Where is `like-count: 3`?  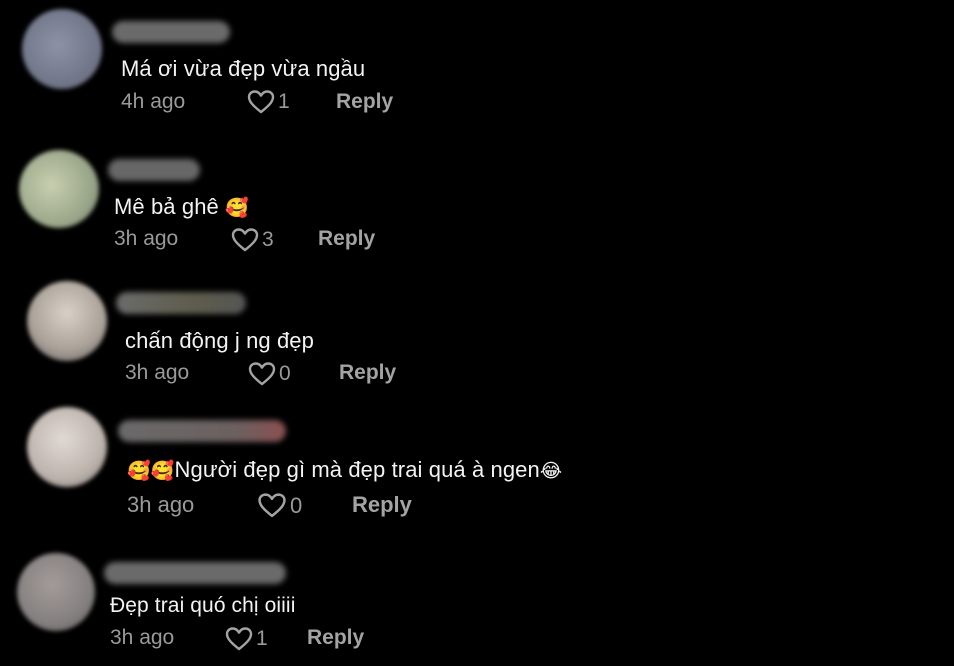 like-count: 3 is located at coordinates (268, 239).